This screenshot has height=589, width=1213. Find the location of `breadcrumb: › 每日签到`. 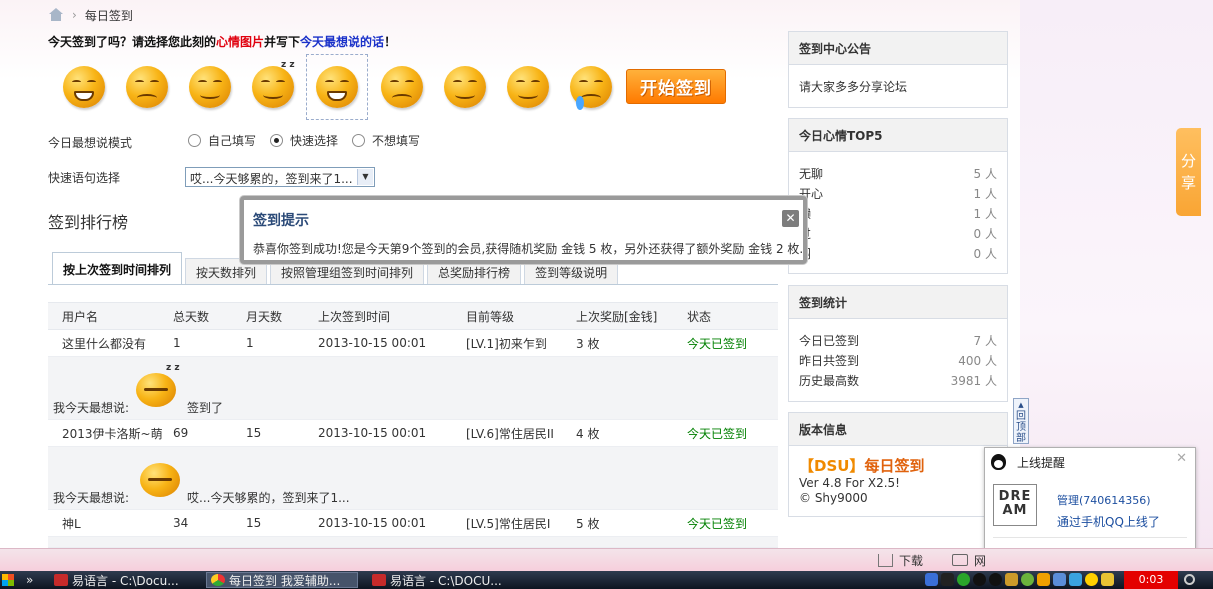

breadcrumb: › 每日签到 is located at coordinates (90, 15).